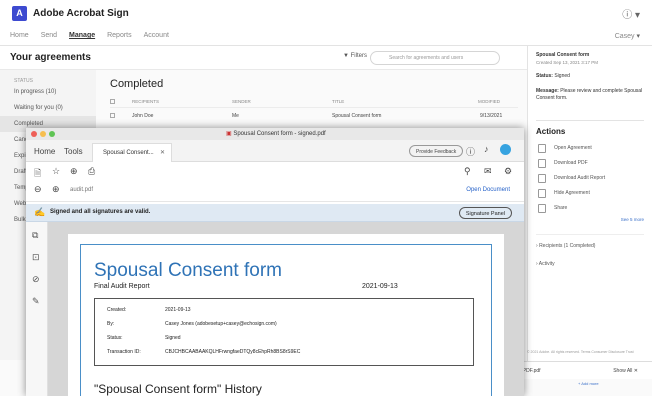 The height and width of the screenshot is (396, 652). I want to click on row-checkbox, so click(112, 115).